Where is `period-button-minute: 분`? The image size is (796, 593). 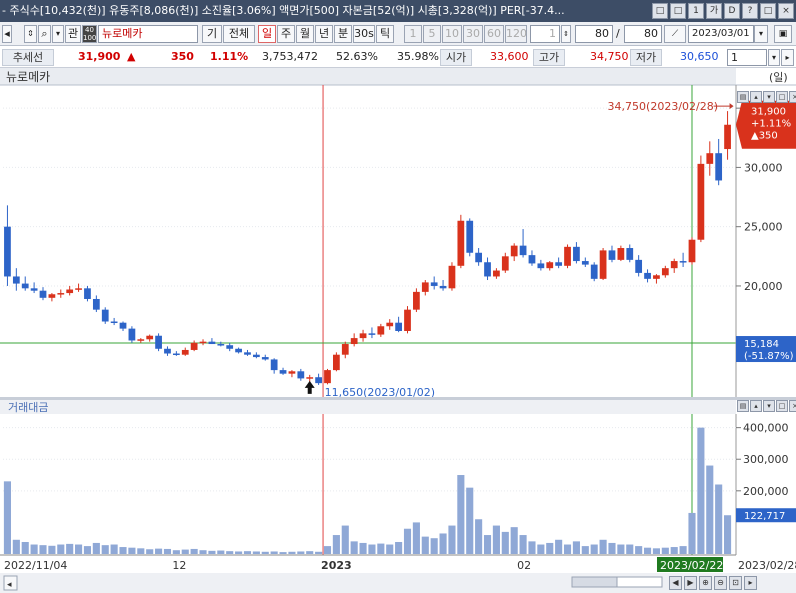 period-button-minute: 분 is located at coordinates (343, 34).